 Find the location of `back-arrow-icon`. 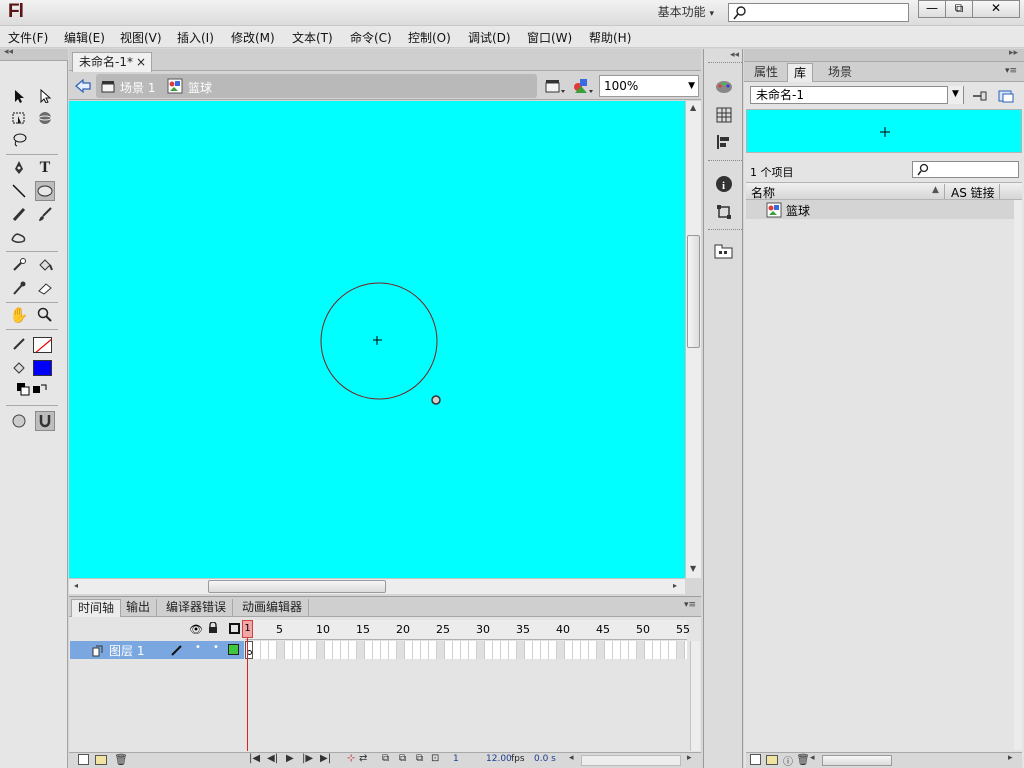

back-arrow-icon is located at coordinates (83, 86).